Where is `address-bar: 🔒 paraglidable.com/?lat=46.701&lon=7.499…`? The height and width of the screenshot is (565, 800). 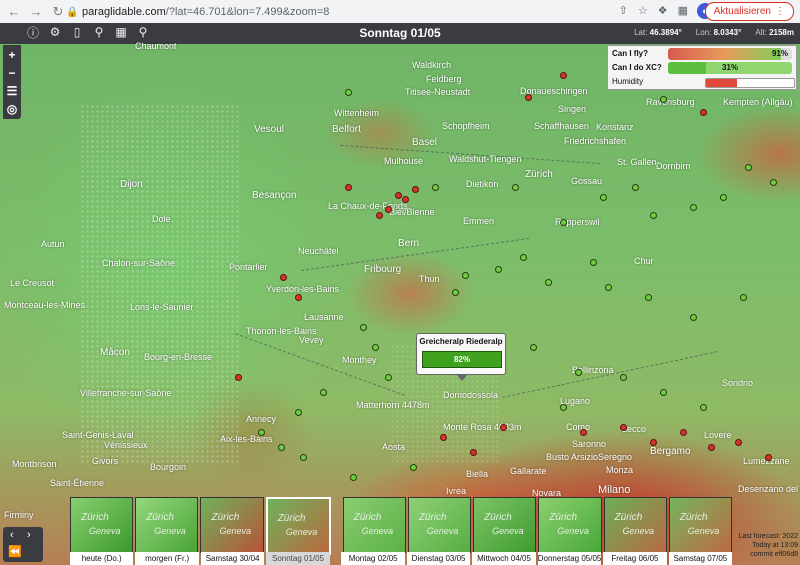
address-bar: 🔒 paraglidable.com/?lat=46.701&lon=7.499… is located at coordinates (346, 11).